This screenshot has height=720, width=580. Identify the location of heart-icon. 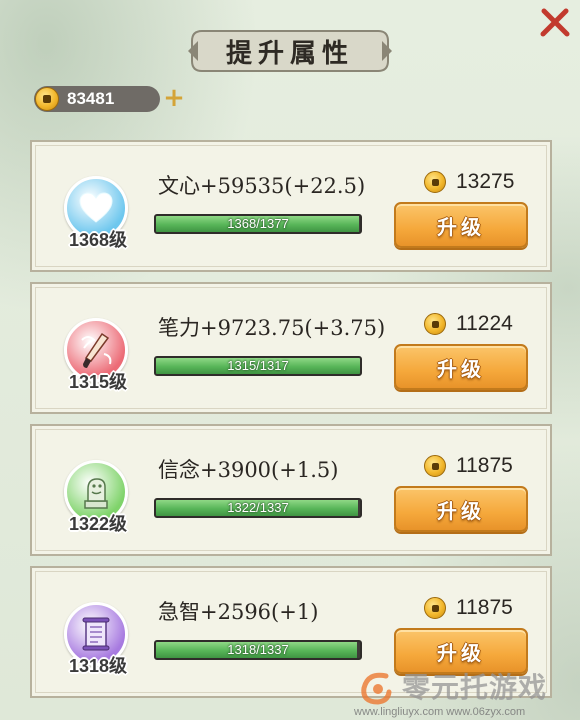
(96, 207).